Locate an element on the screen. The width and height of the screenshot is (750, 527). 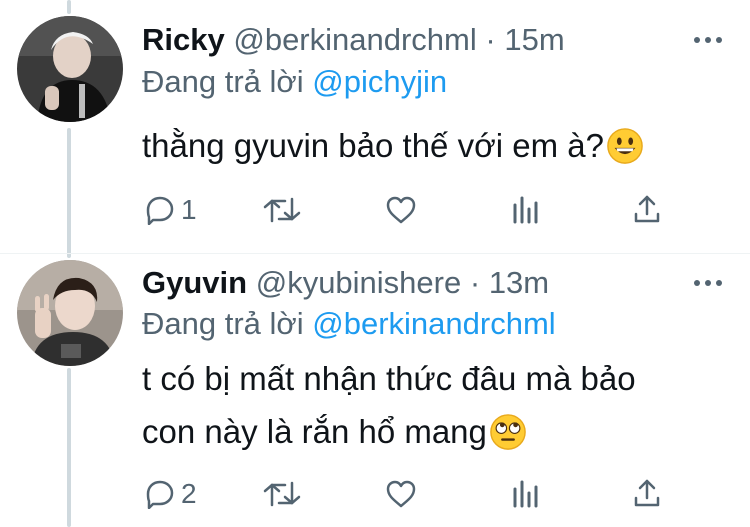
grinning-face-emoji is located at coordinates (625, 146).